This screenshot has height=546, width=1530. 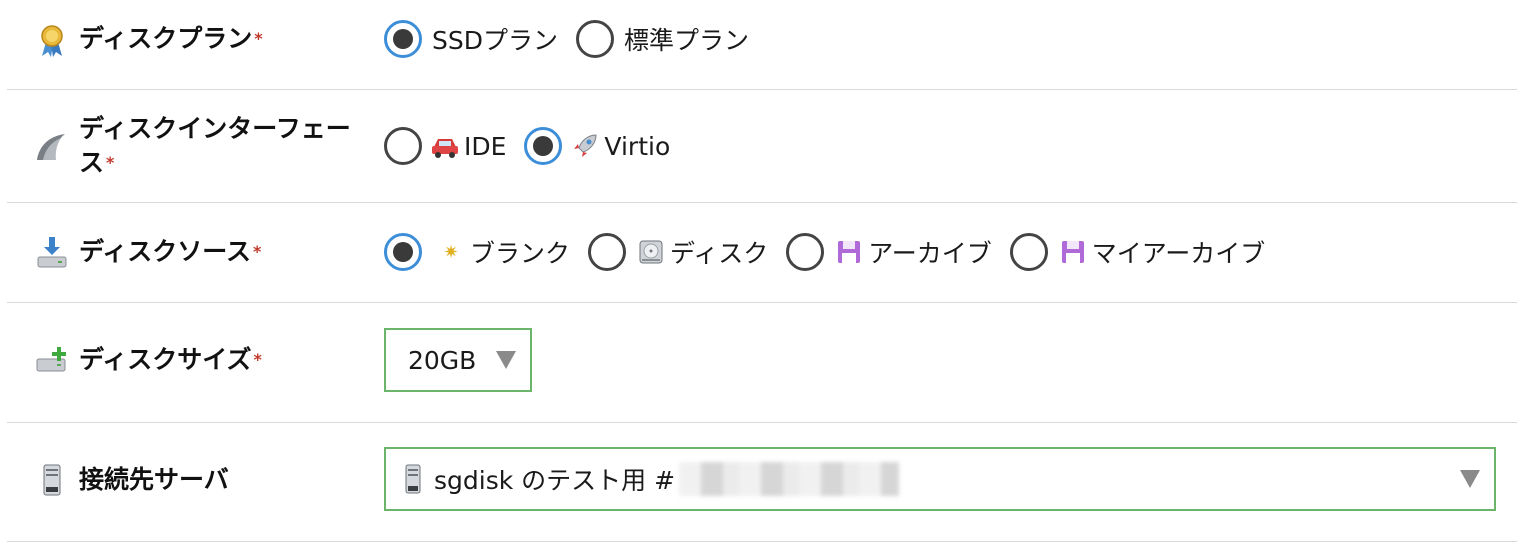 What do you see at coordinates (789, 479) in the screenshot?
I see `redacted-server-id` at bounding box center [789, 479].